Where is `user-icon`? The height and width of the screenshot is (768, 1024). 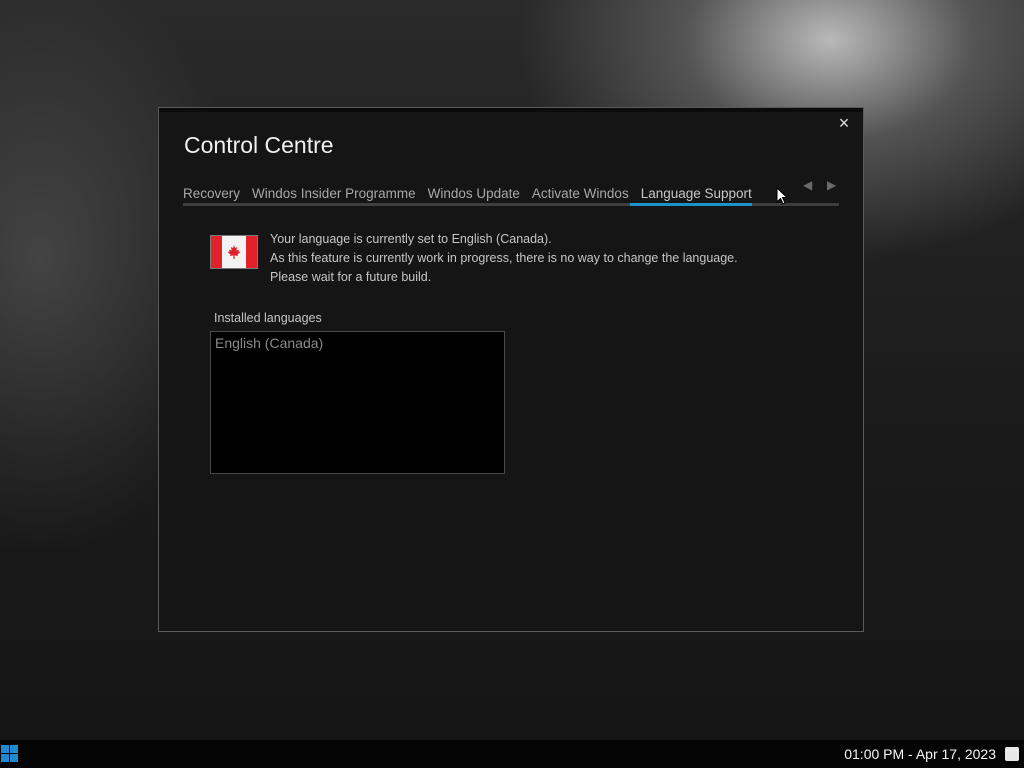
user-icon is located at coordinates (1012, 754).